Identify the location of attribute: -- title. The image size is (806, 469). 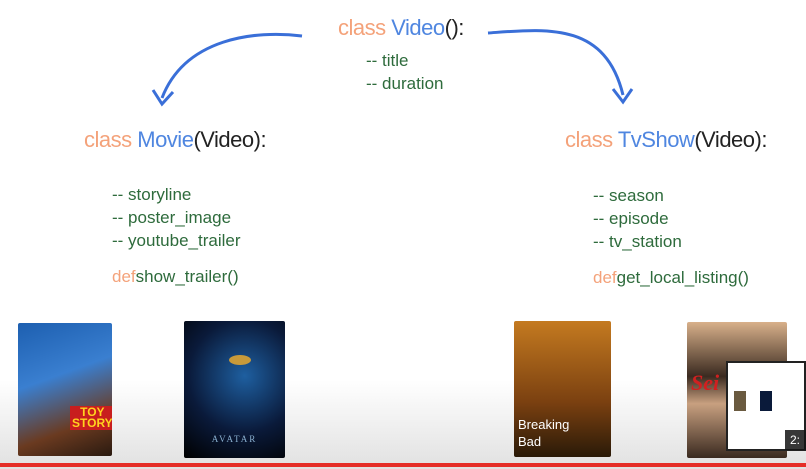
(387, 60).